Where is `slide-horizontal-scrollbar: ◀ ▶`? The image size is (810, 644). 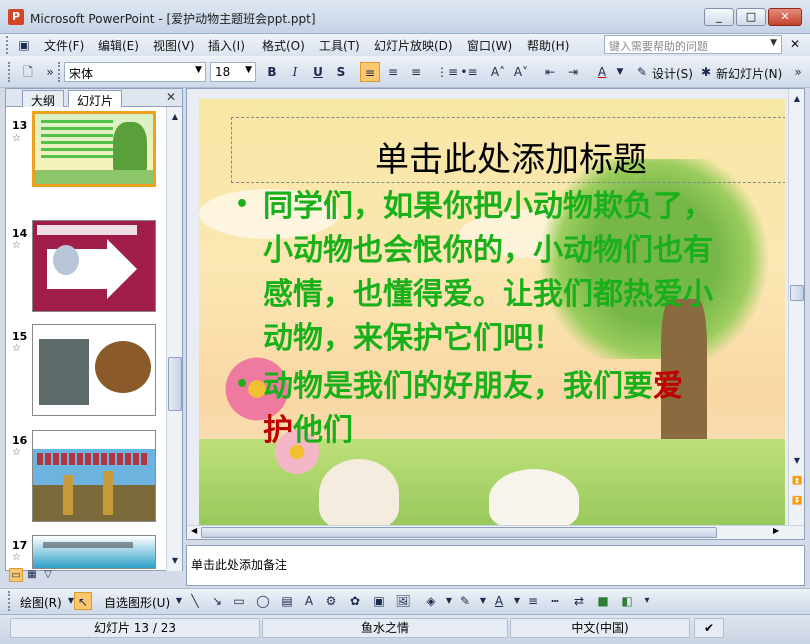
slide-horizontal-scrollbar: ◀ ▶ is located at coordinates (495, 532).